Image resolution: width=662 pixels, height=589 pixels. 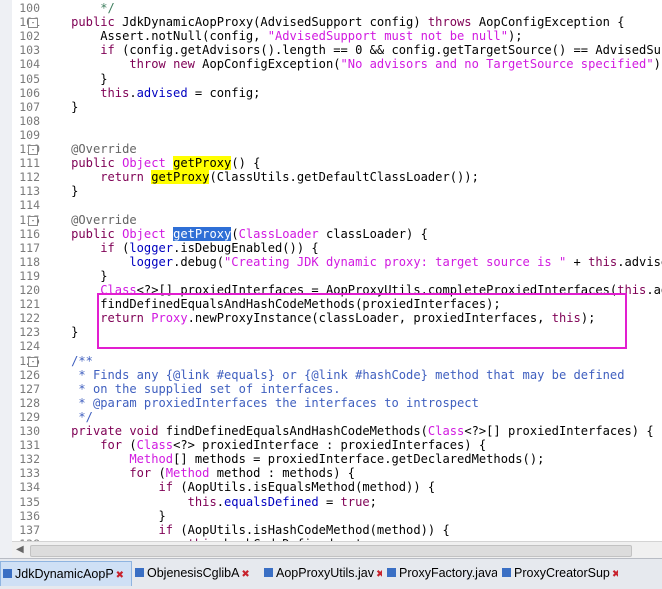 I want to click on code-line: 117 if (logger.isDebugEnabled()) {, so click(x=168, y=247).